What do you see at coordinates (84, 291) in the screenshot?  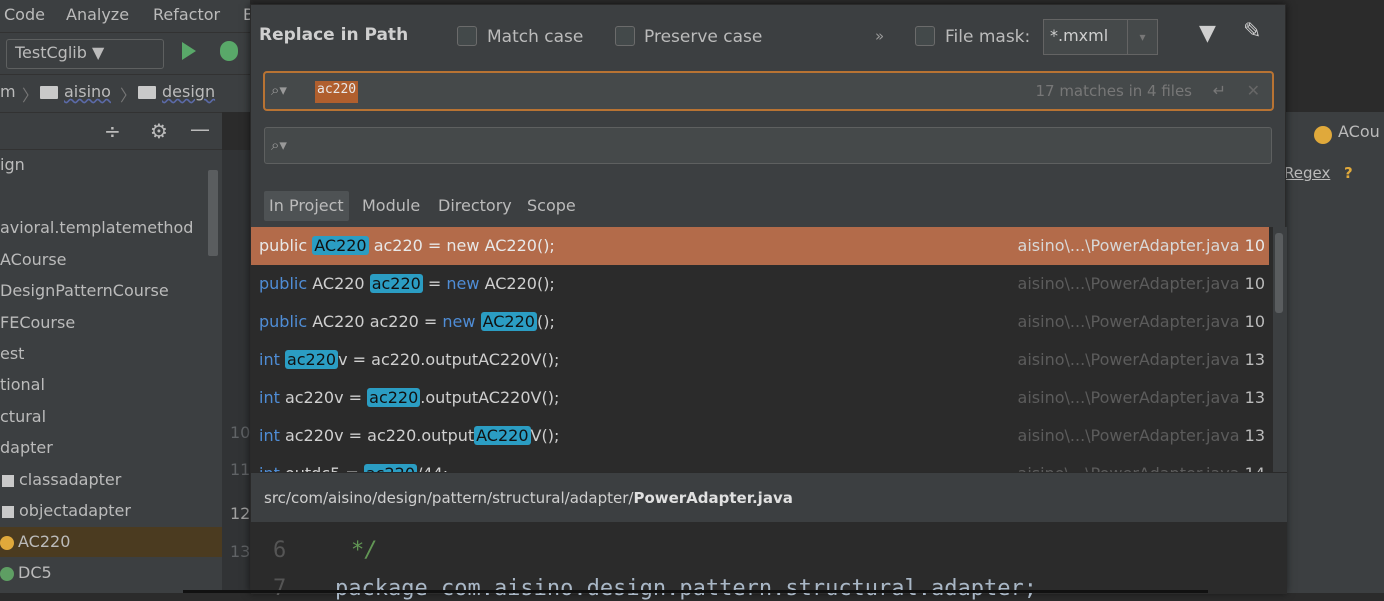 I see `tree-item: DesignPatternCourse` at bounding box center [84, 291].